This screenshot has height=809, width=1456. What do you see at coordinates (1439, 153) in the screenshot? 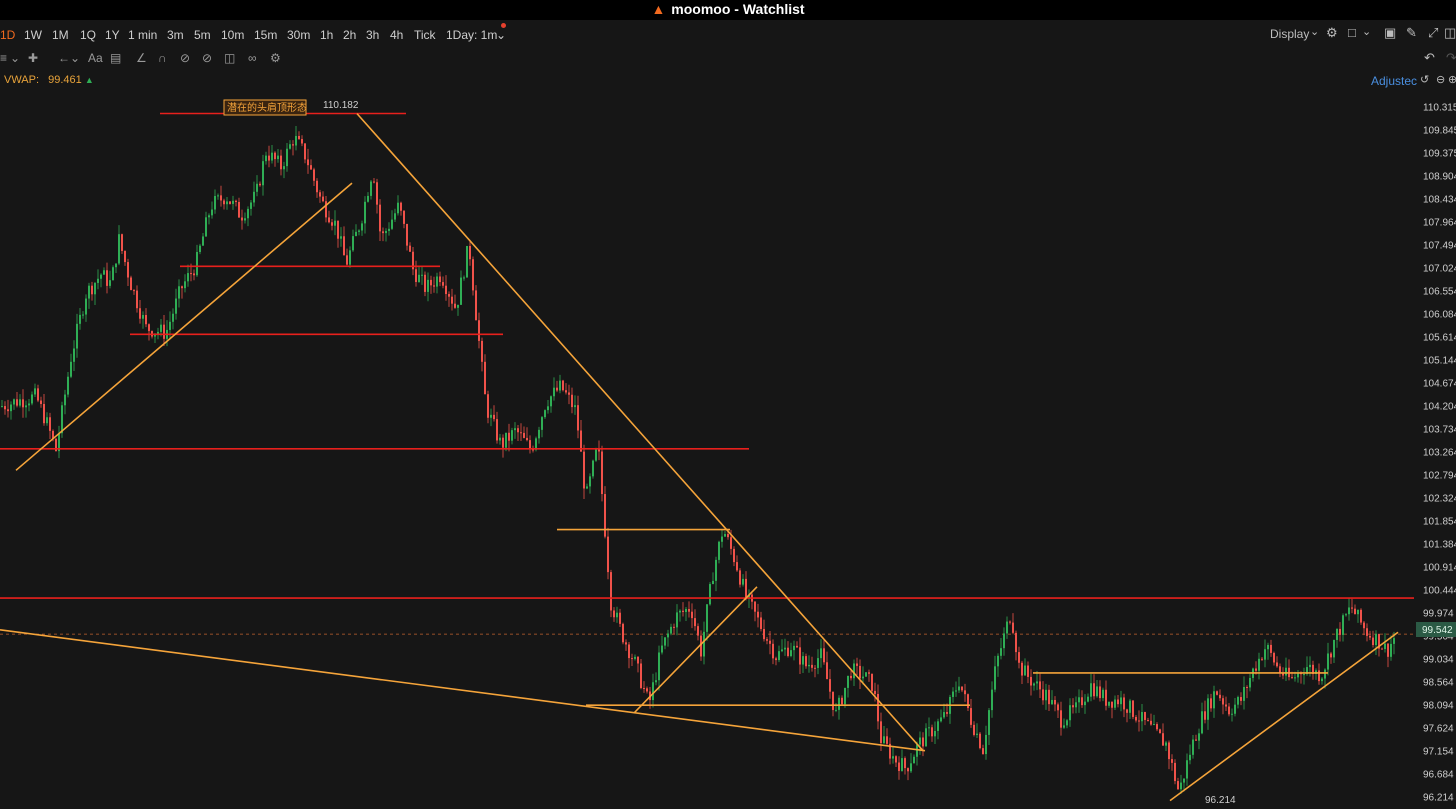
I see `y-tick-label: 109.375` at bounding box center [1439, 153].